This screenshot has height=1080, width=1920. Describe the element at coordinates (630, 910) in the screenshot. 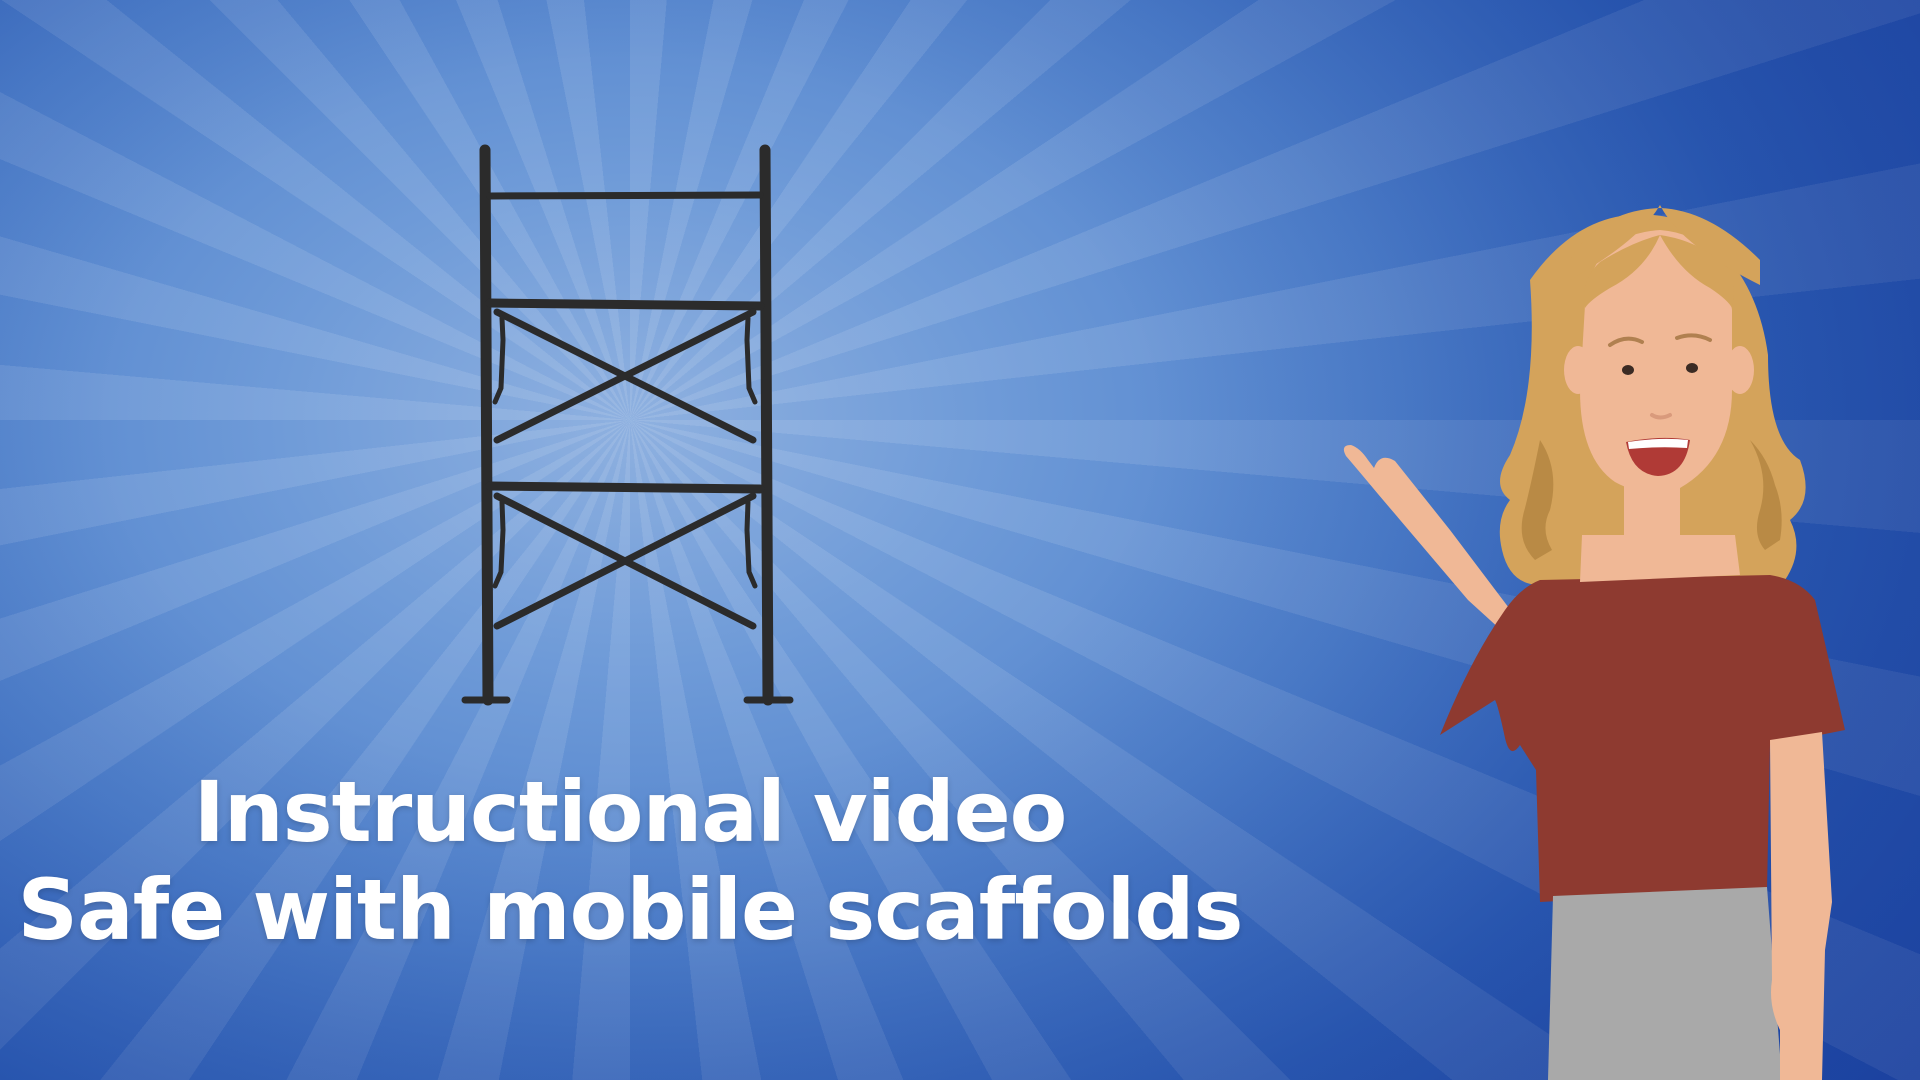

I see `title-line-safe-with-mobile-scaffolds: Safe with mobile scaffolds` at that location.